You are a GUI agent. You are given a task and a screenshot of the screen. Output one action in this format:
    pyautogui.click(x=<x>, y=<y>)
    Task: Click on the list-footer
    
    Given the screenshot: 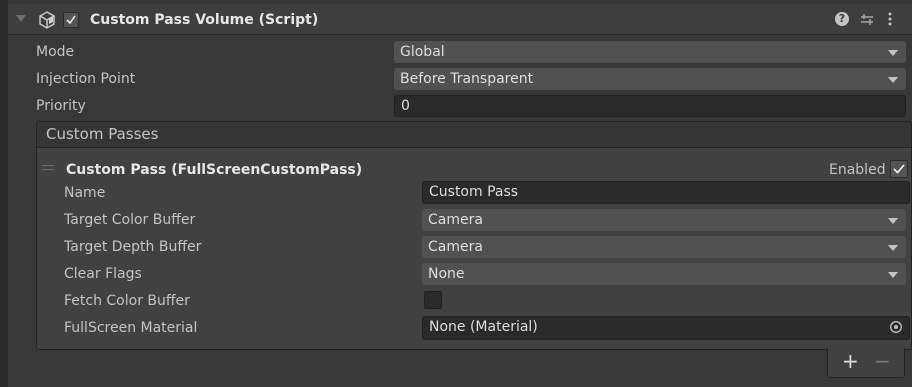 What is the action you would take?
    pyautogui.click(x=866, y=363)
    